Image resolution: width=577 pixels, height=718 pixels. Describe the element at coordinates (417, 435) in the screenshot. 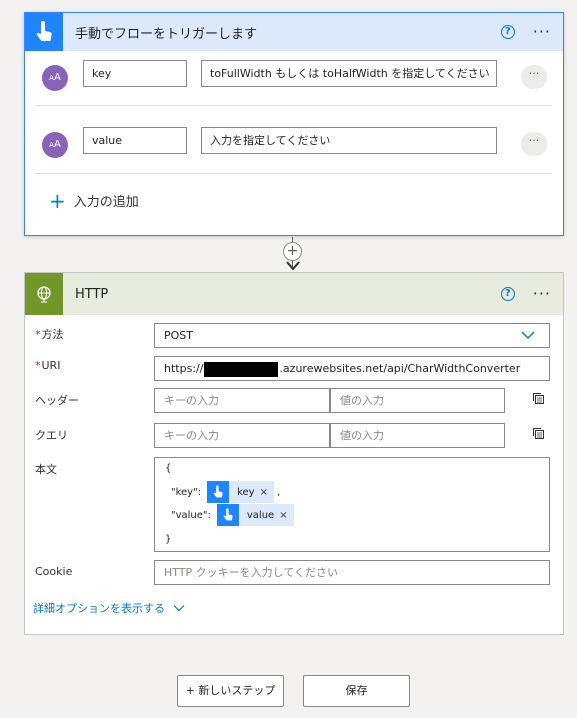

I see `queries-value-input: 値の入力` at that location.